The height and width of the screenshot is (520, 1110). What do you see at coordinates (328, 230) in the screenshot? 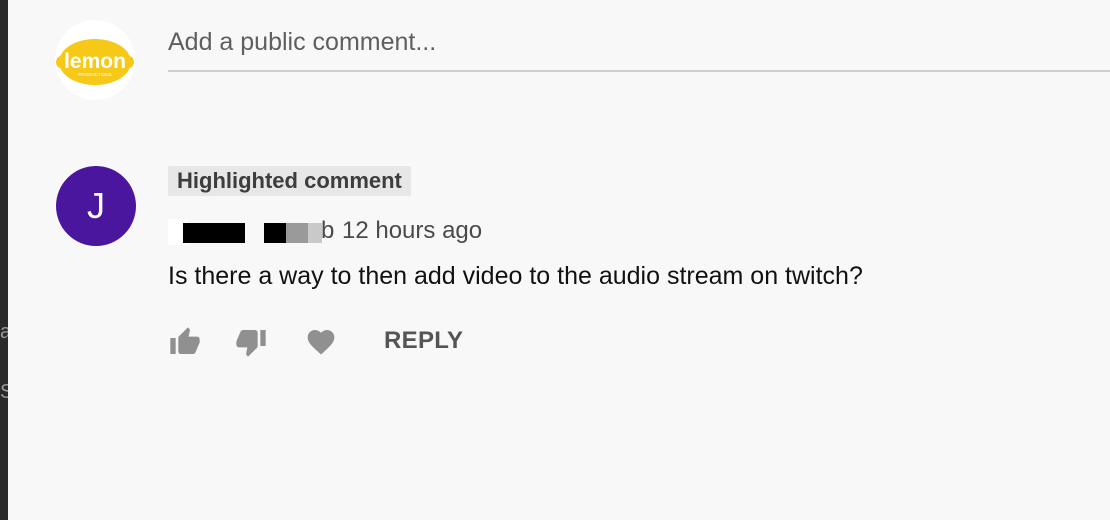
I see `author-name-tail: b` at bounding box center [328, 230].